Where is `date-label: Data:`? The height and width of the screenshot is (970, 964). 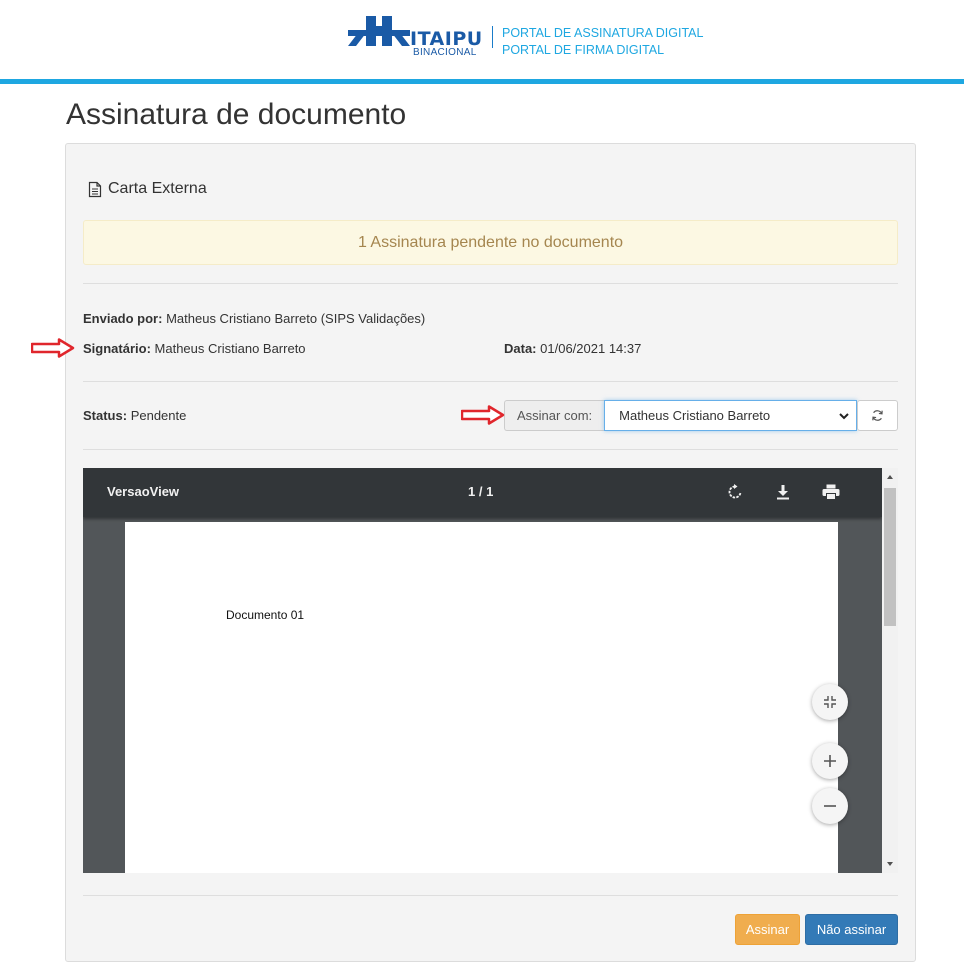
date-label: Data: is located at coordinates (520, 348).